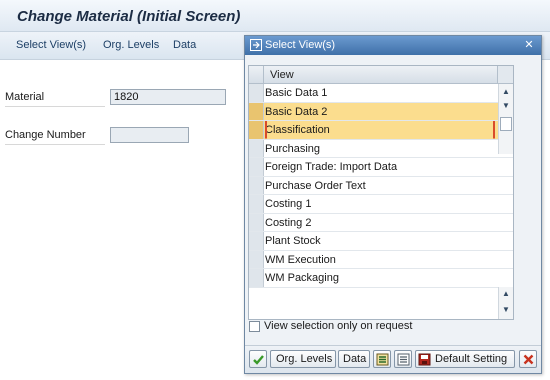 The image size is (550, 380). What do you see at coordinates (282, 75) in the screenshot?
I see `column-header-view: View` at bounding box center [282, 75].